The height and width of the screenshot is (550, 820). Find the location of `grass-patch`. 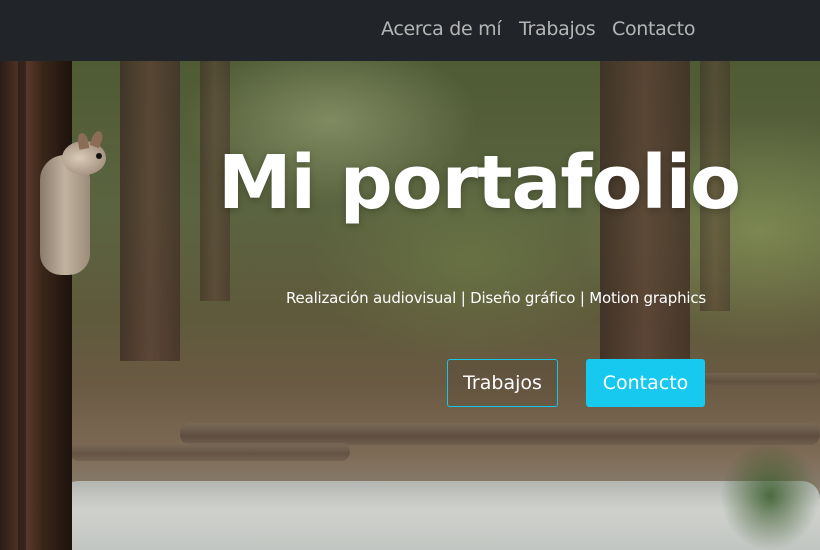

grass-patch is located at coordinates (770, 495).